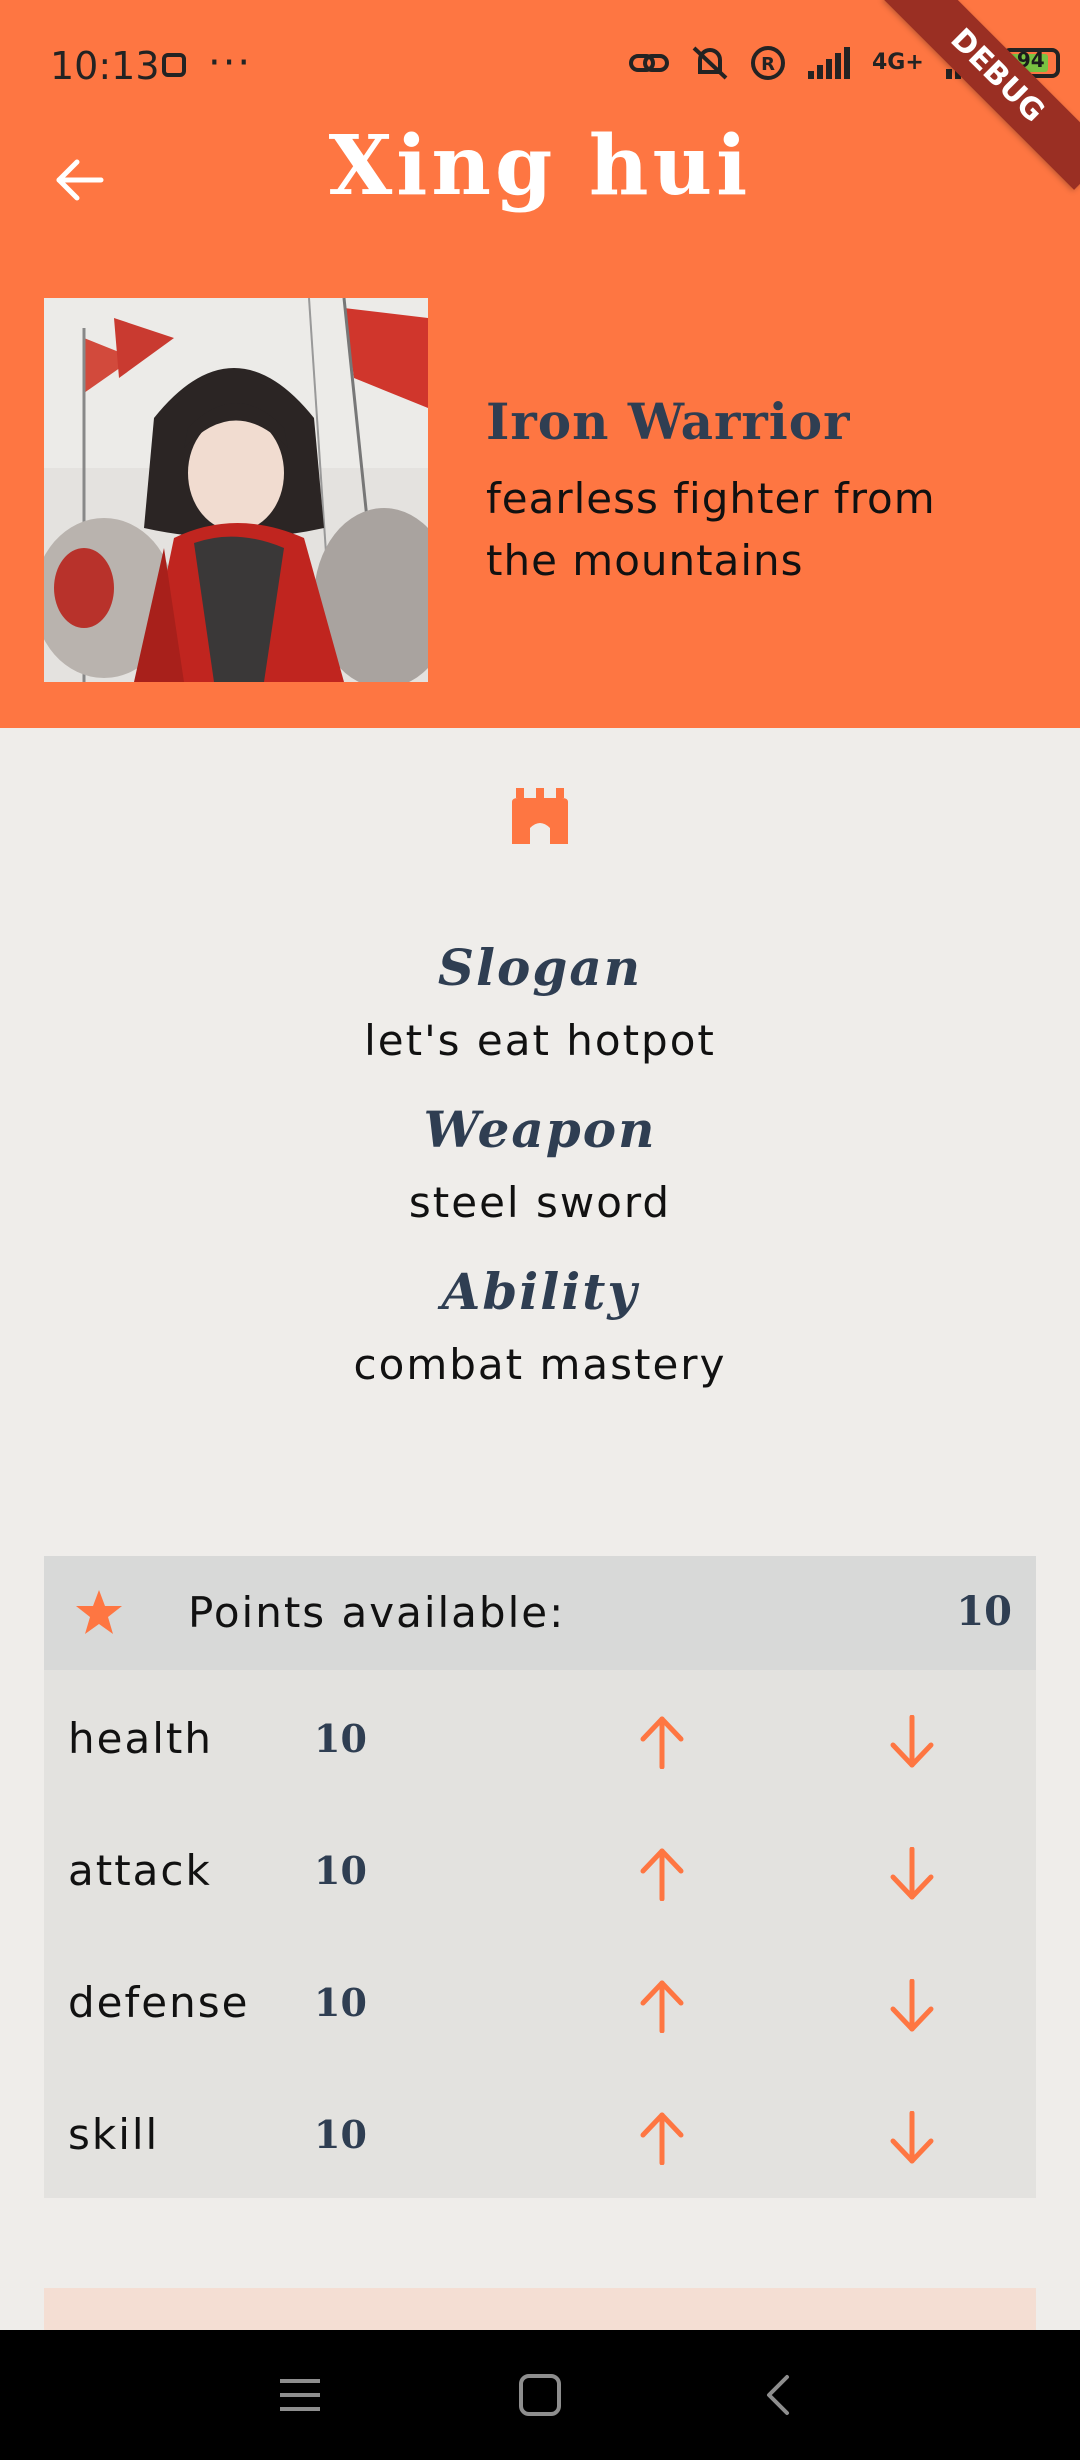 This screenshot has width=1080, height=2460. Describe the element at coordinates (377, 1612) in the screenshot. I see `points-label: Points available:` at that location.